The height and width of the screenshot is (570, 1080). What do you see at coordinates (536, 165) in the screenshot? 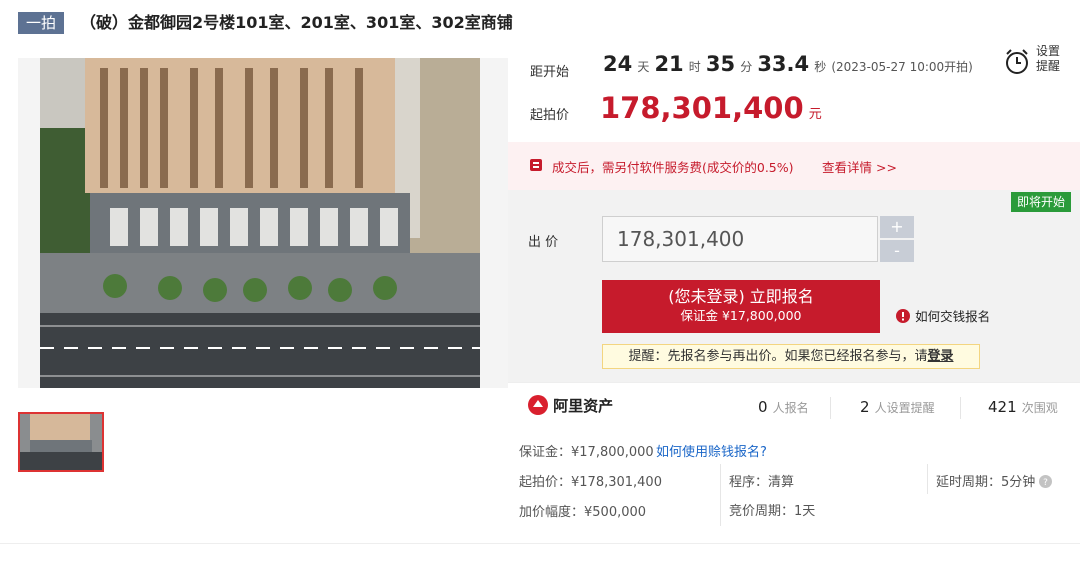
I see `notice-icon` at bounding box center [536, 165].